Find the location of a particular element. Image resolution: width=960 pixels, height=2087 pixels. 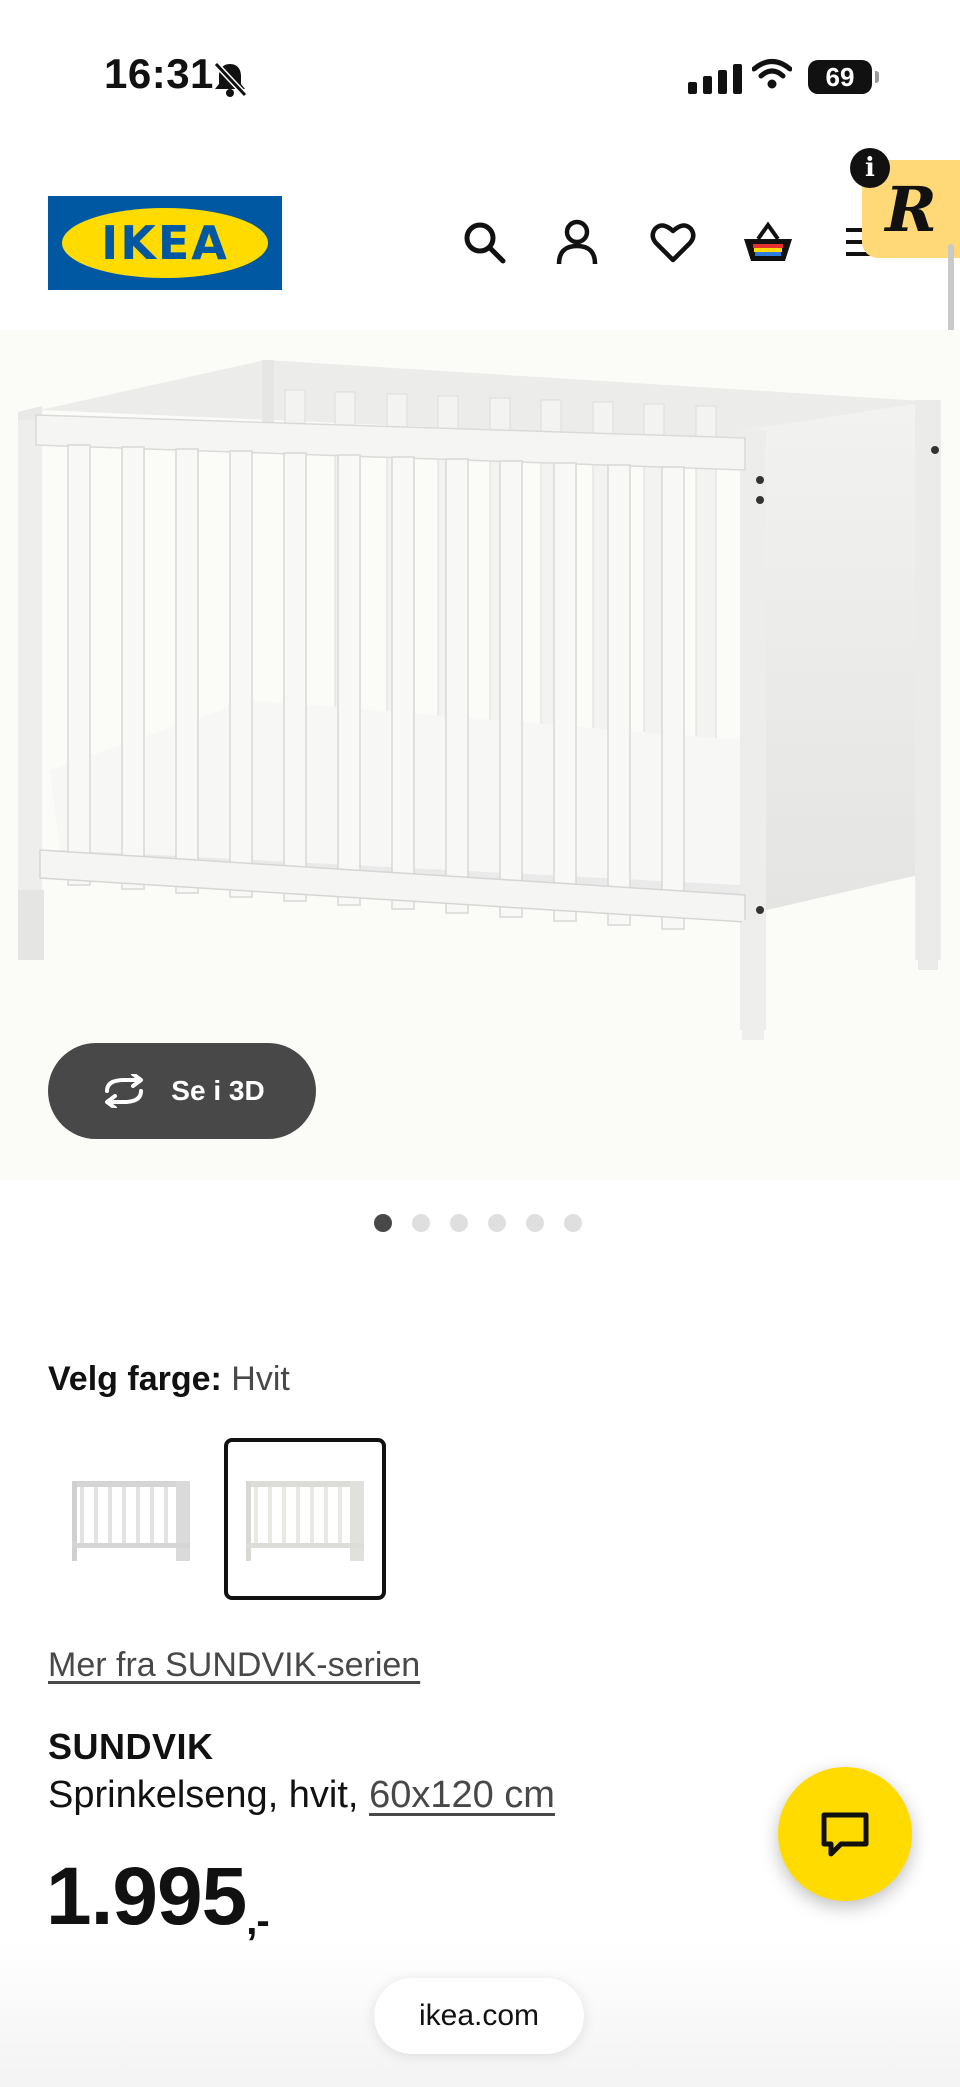

browser-url-bar: ikea.com is located at coordinates (479, 2016).